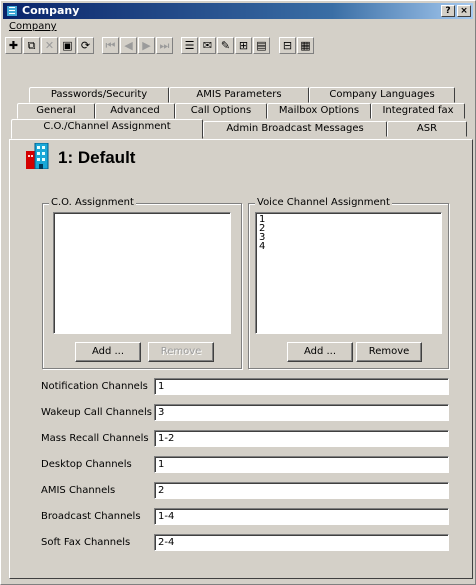 The height and width of the screenshot is (585, 476). Describe the element at coordinates (99, 95) in the screenshot. I see `tab-passwords-security: Passwords/Security` at that location.